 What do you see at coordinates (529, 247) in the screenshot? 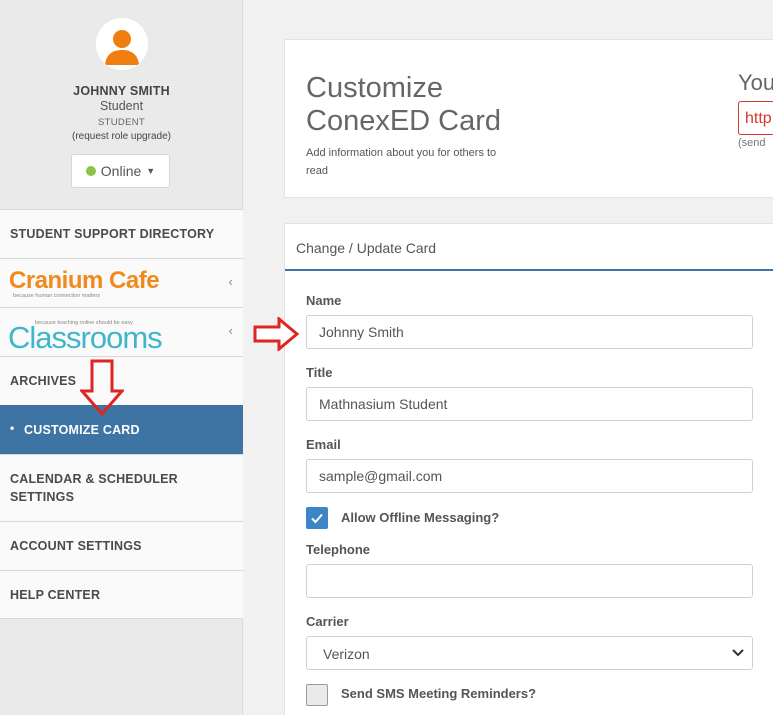
I see `form-header: Change / Update Card` at bounding box center [529, 247].